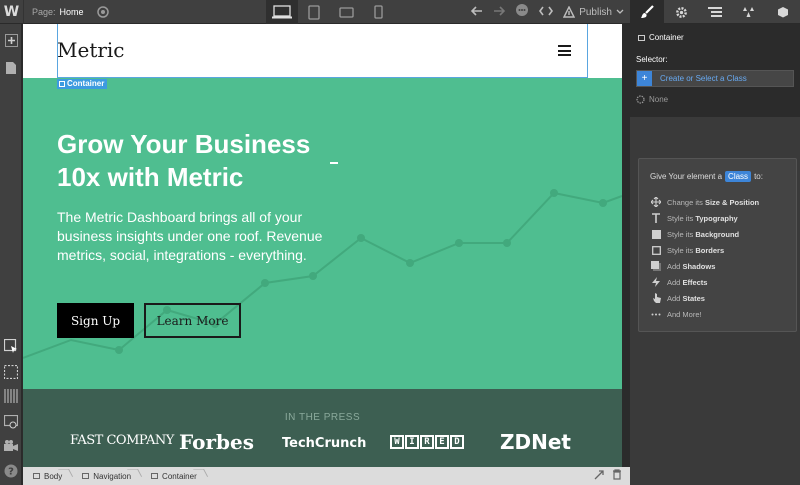  I want to click on breadcrumb: Body Navigation Container, so click(326, 476).